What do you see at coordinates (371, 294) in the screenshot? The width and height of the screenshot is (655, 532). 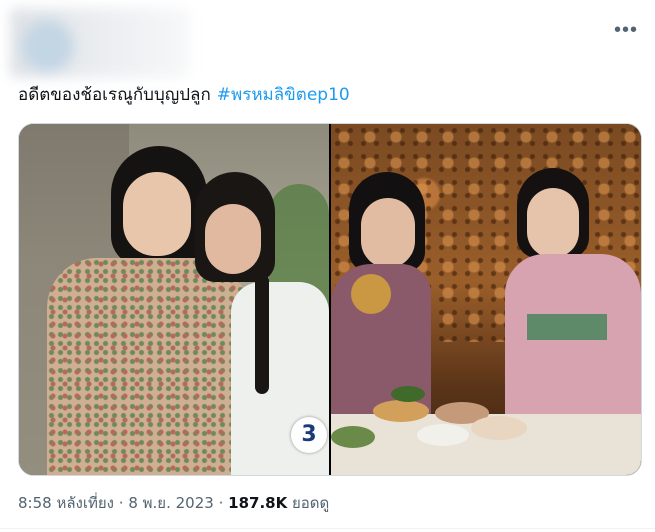 I see `gold-necklace` at bounding box center [371, 294].